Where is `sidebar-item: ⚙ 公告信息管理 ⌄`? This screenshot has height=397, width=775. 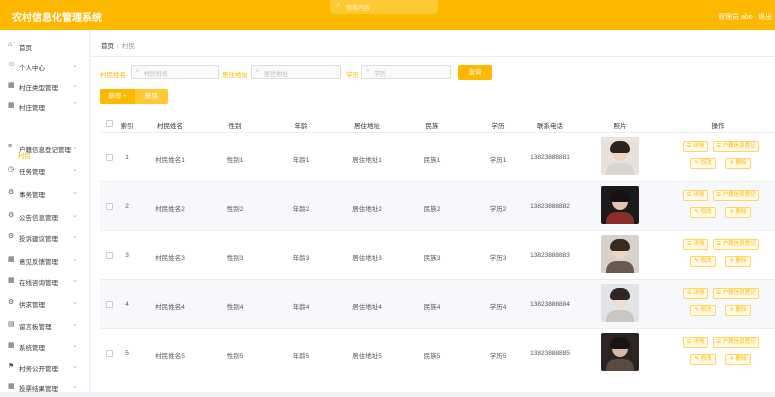 sidebar-item: ⚙ 公告信息管理 ⌄ is located at coordinates (45, 216).